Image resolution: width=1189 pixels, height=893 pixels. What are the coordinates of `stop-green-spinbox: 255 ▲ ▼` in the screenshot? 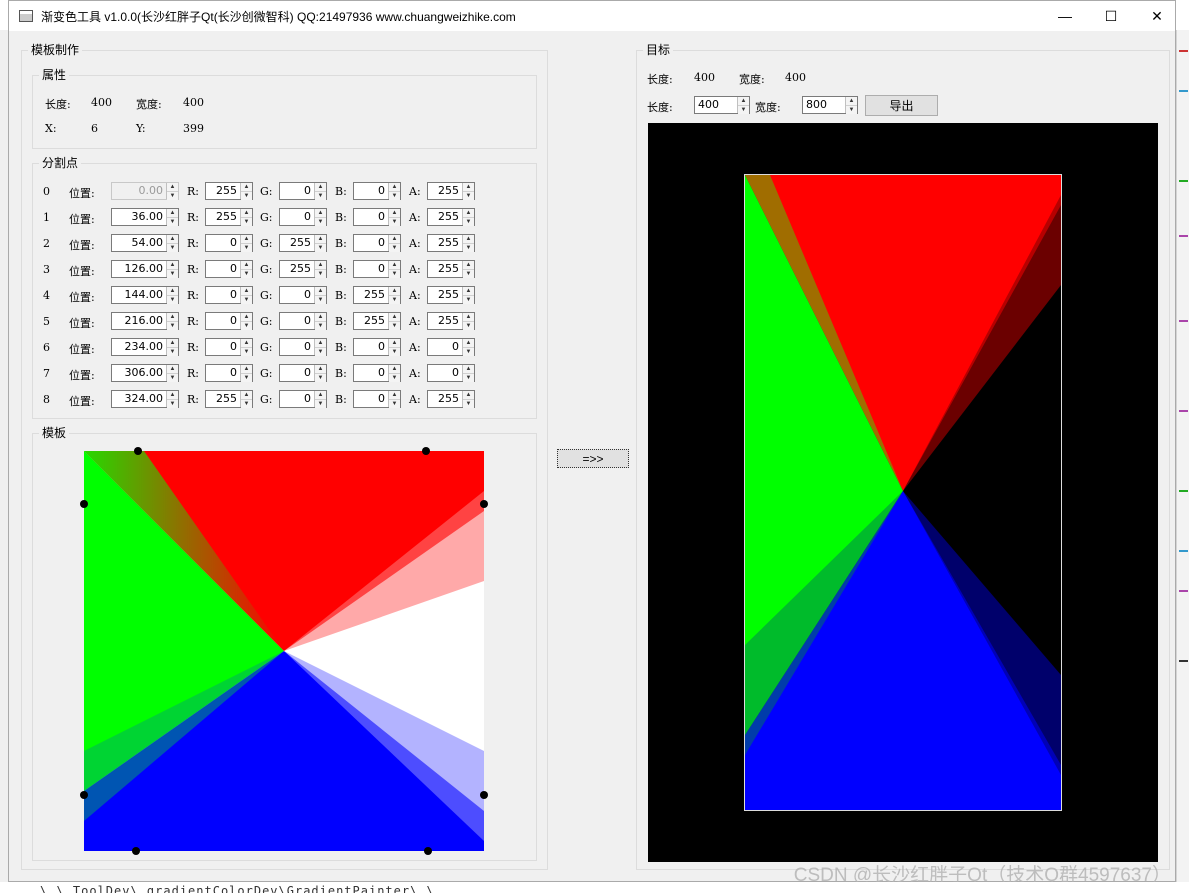 It's located at (303, 243).